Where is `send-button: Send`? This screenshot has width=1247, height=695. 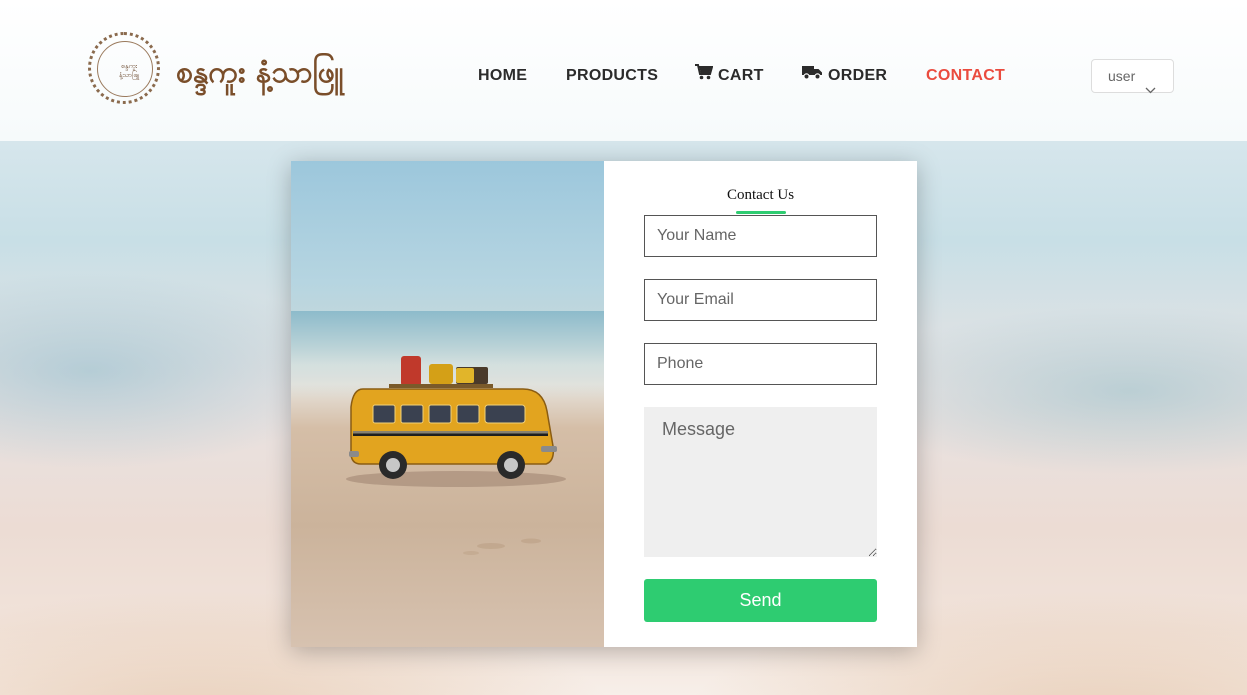
send-button: Send is located at coordinates (760, 600).